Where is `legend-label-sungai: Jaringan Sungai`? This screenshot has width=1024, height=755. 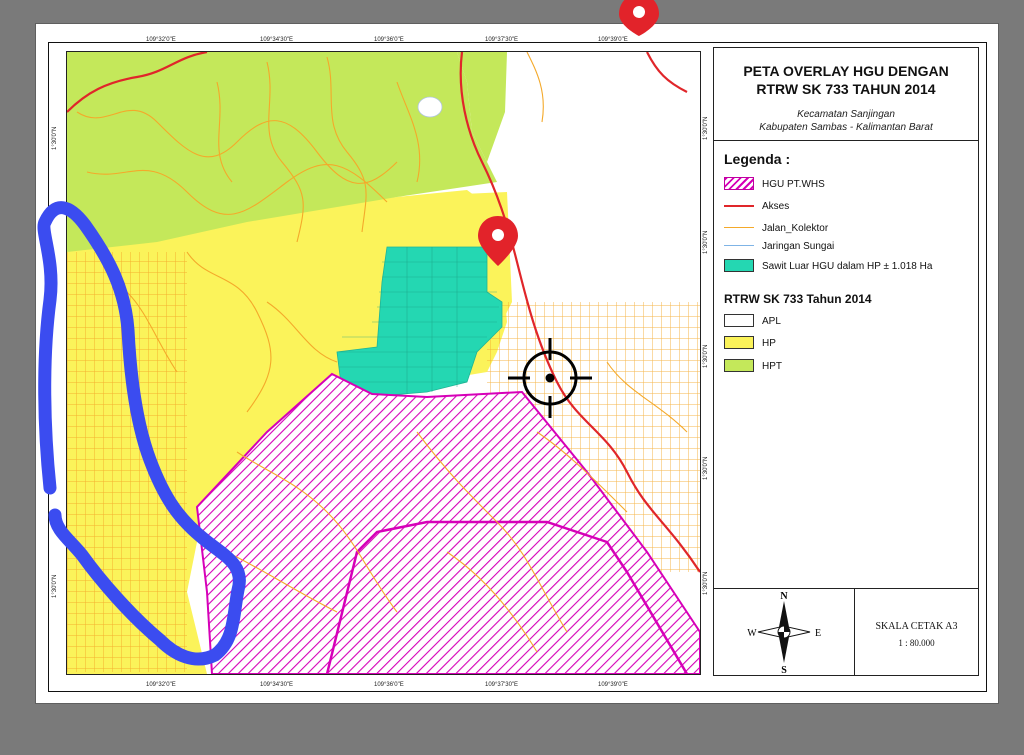
legend-label-sungai: Jaringan Sungai is located at coordinates (798, 246).